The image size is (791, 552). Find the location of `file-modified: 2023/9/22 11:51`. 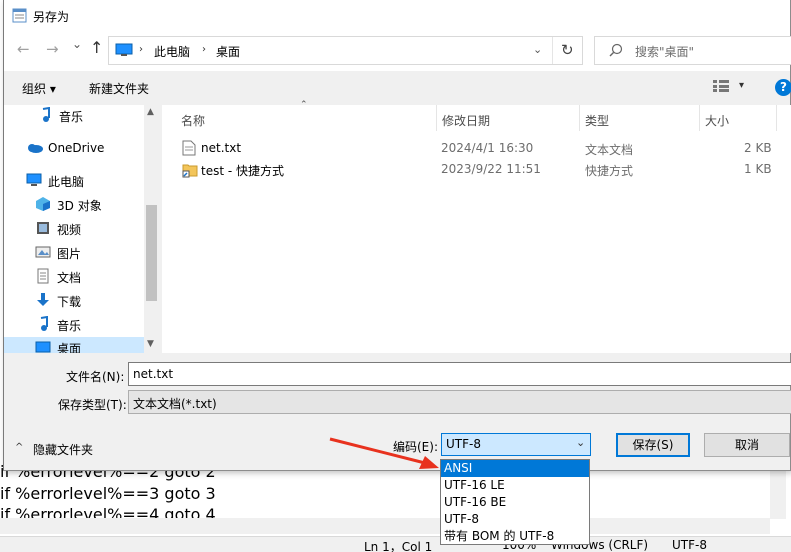

file-modified: 2023/9/22 11:51 is located at coordinates (491, 169).